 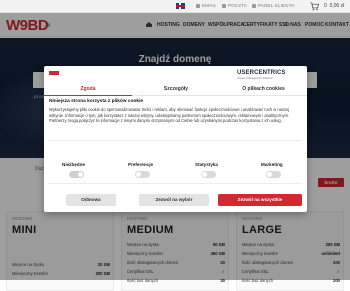 What do you see at coordinates (198, 5) in the screenshot?
I see `envelope-icon` at bounding box center [198, 5].